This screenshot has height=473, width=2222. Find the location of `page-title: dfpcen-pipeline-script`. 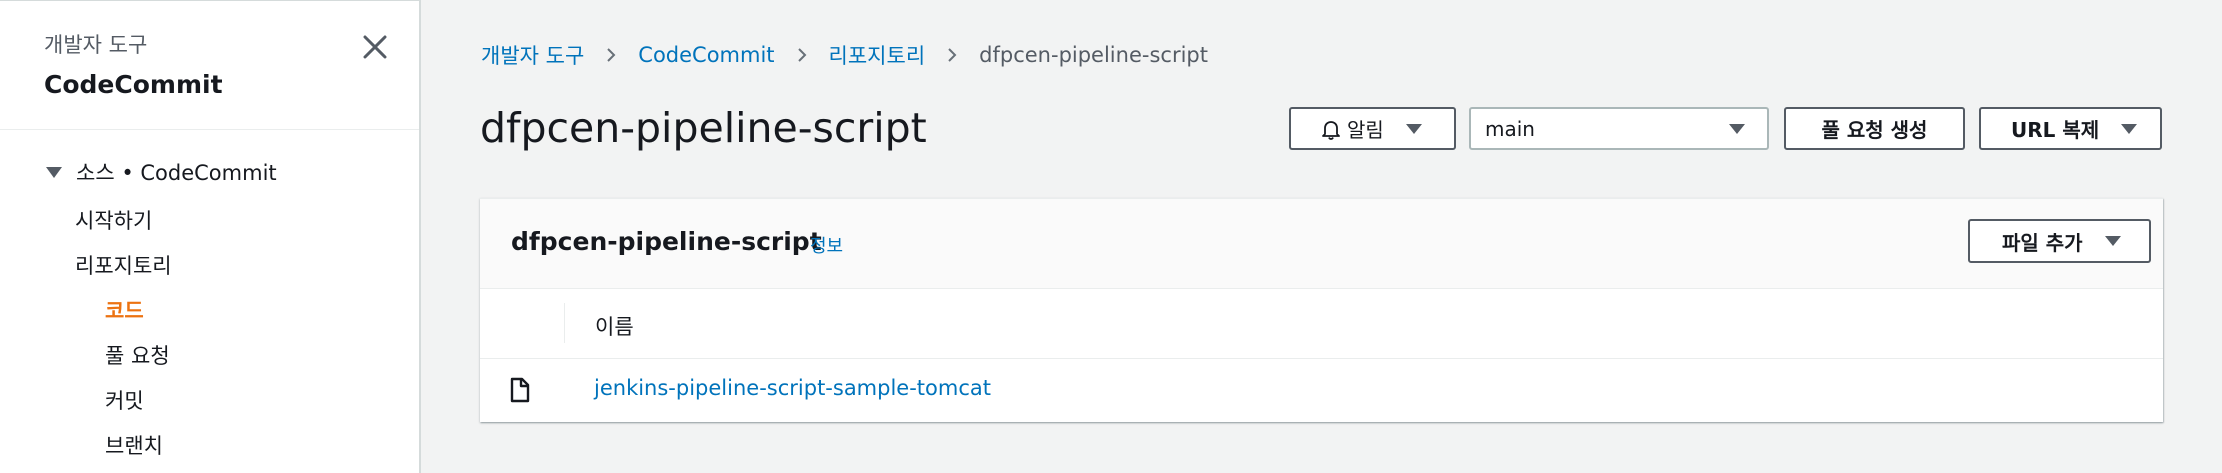

page-title: dfpcen-pipeline-script is located at coordinates (703, 128).